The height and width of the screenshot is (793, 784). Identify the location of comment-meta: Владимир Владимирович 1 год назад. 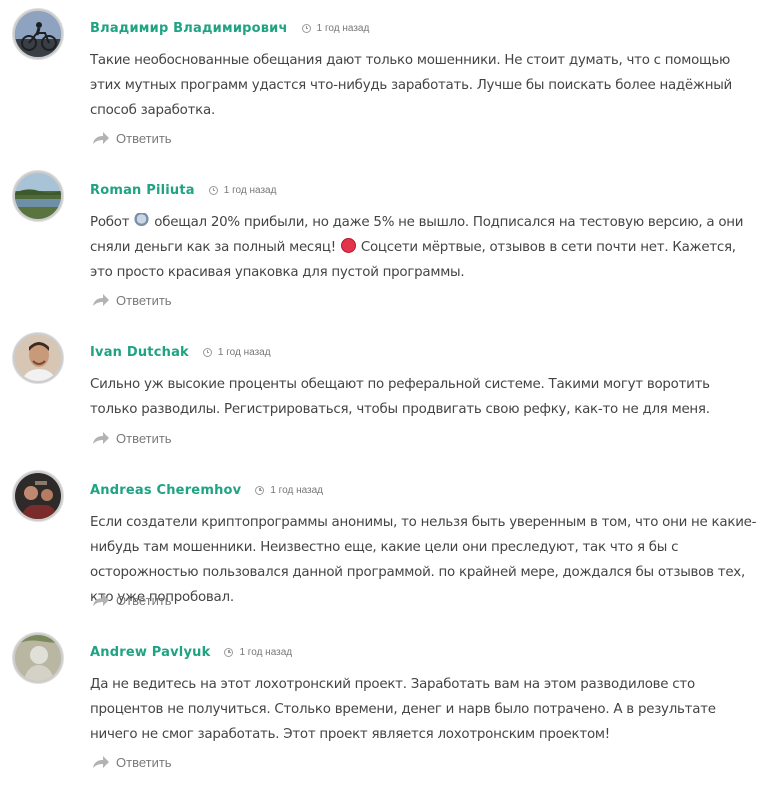
(229, 28).